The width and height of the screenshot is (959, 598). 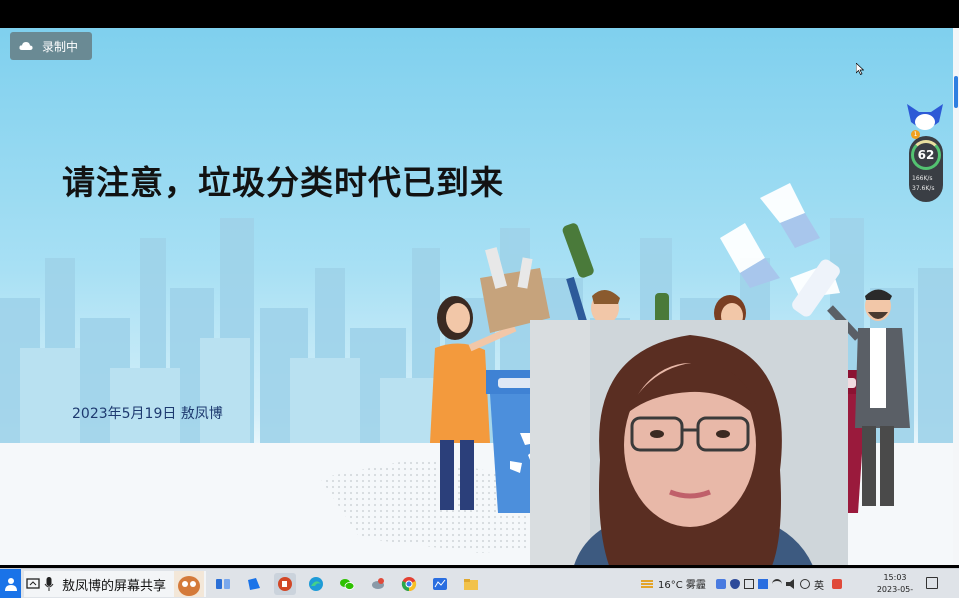 I want to click on tray-volume-icon, so click(x=790, y=584).